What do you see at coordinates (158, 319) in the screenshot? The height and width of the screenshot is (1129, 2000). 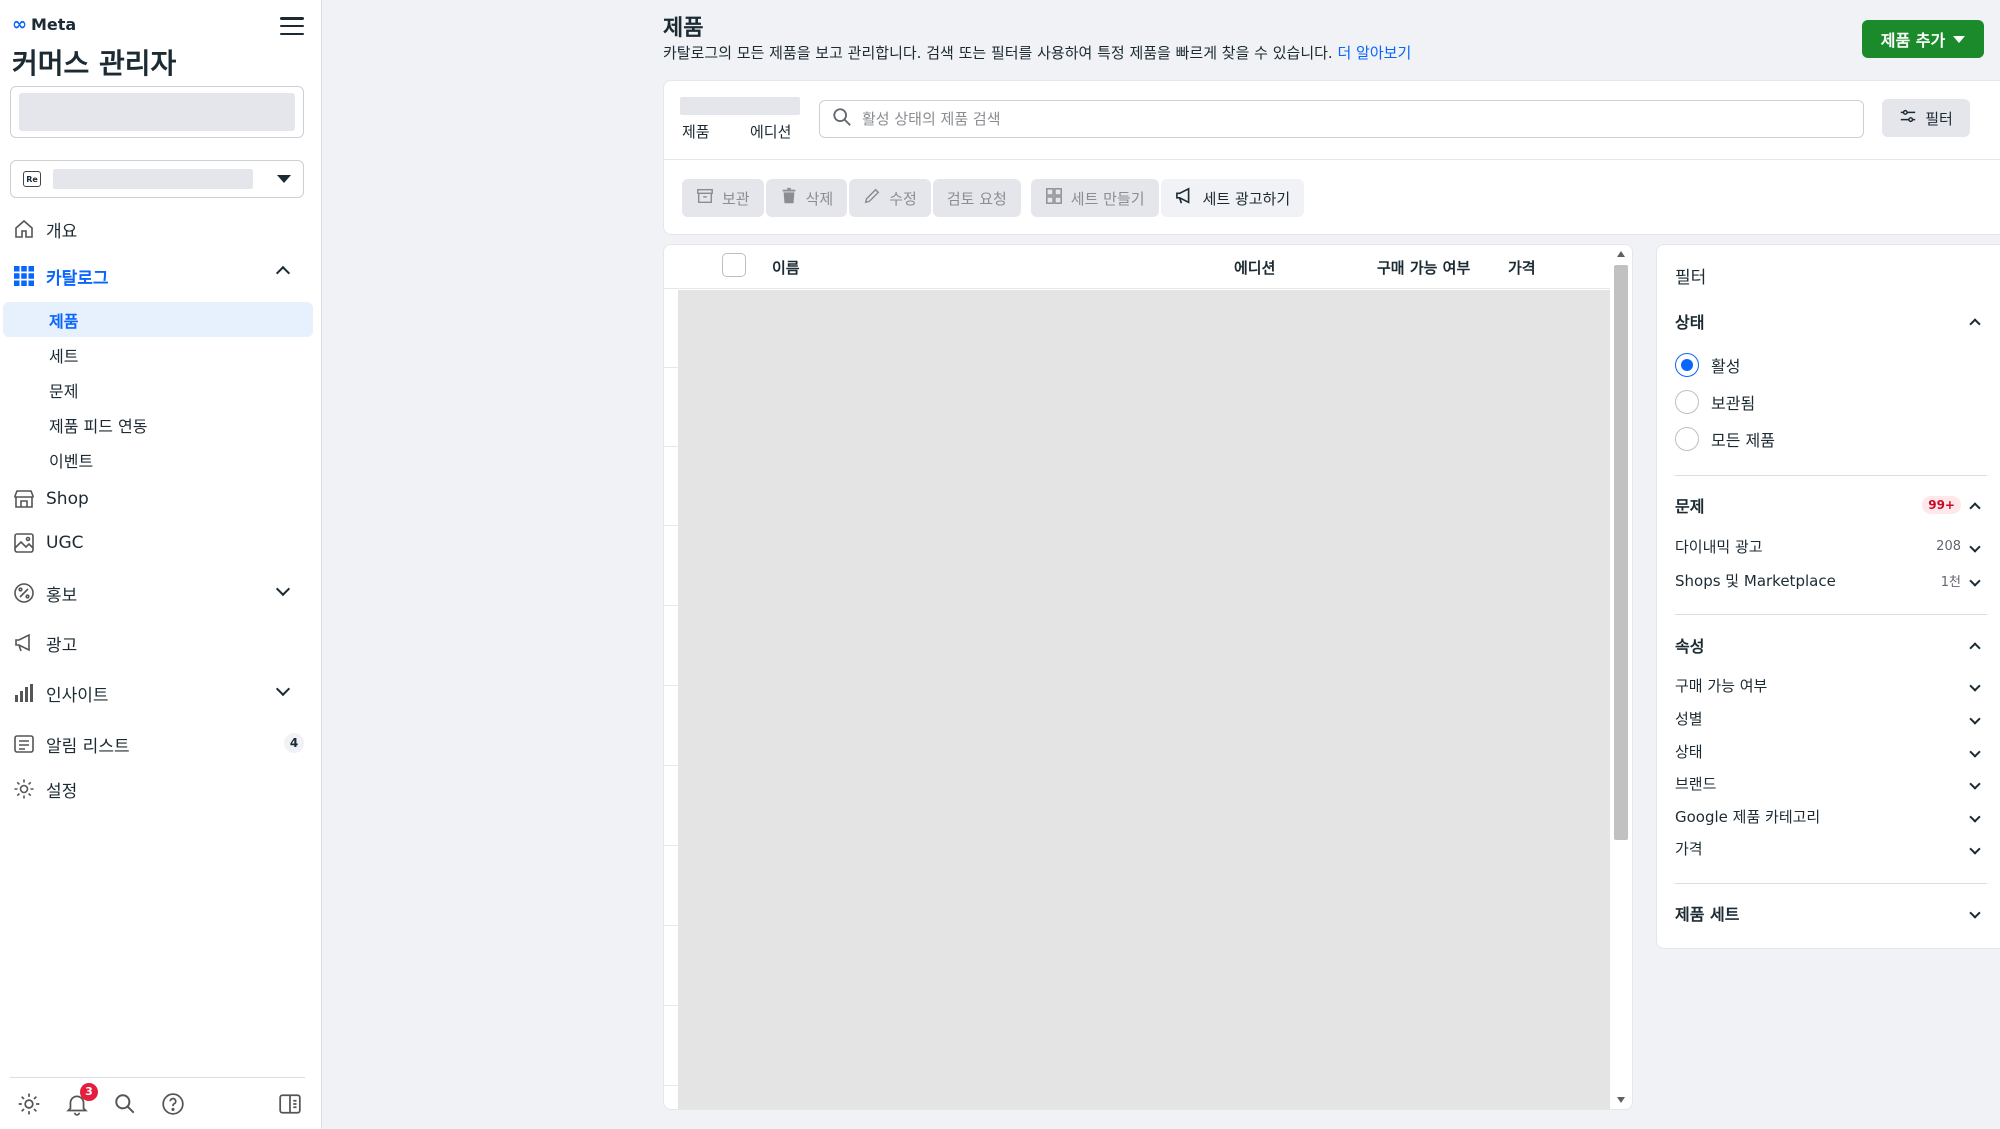 I see `sidebar-subitem-products: 제품` at bounding box center [158, 319].